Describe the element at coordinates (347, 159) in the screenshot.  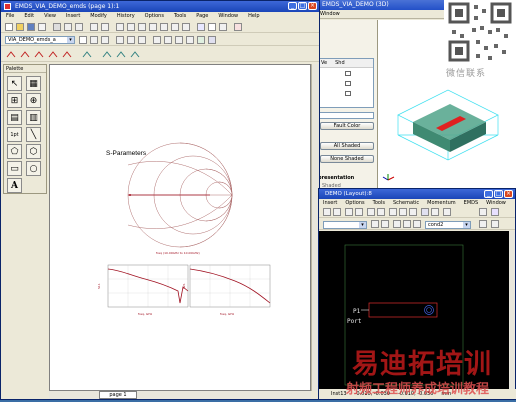
I see `none-shaded-button: None Shaded` at that location.